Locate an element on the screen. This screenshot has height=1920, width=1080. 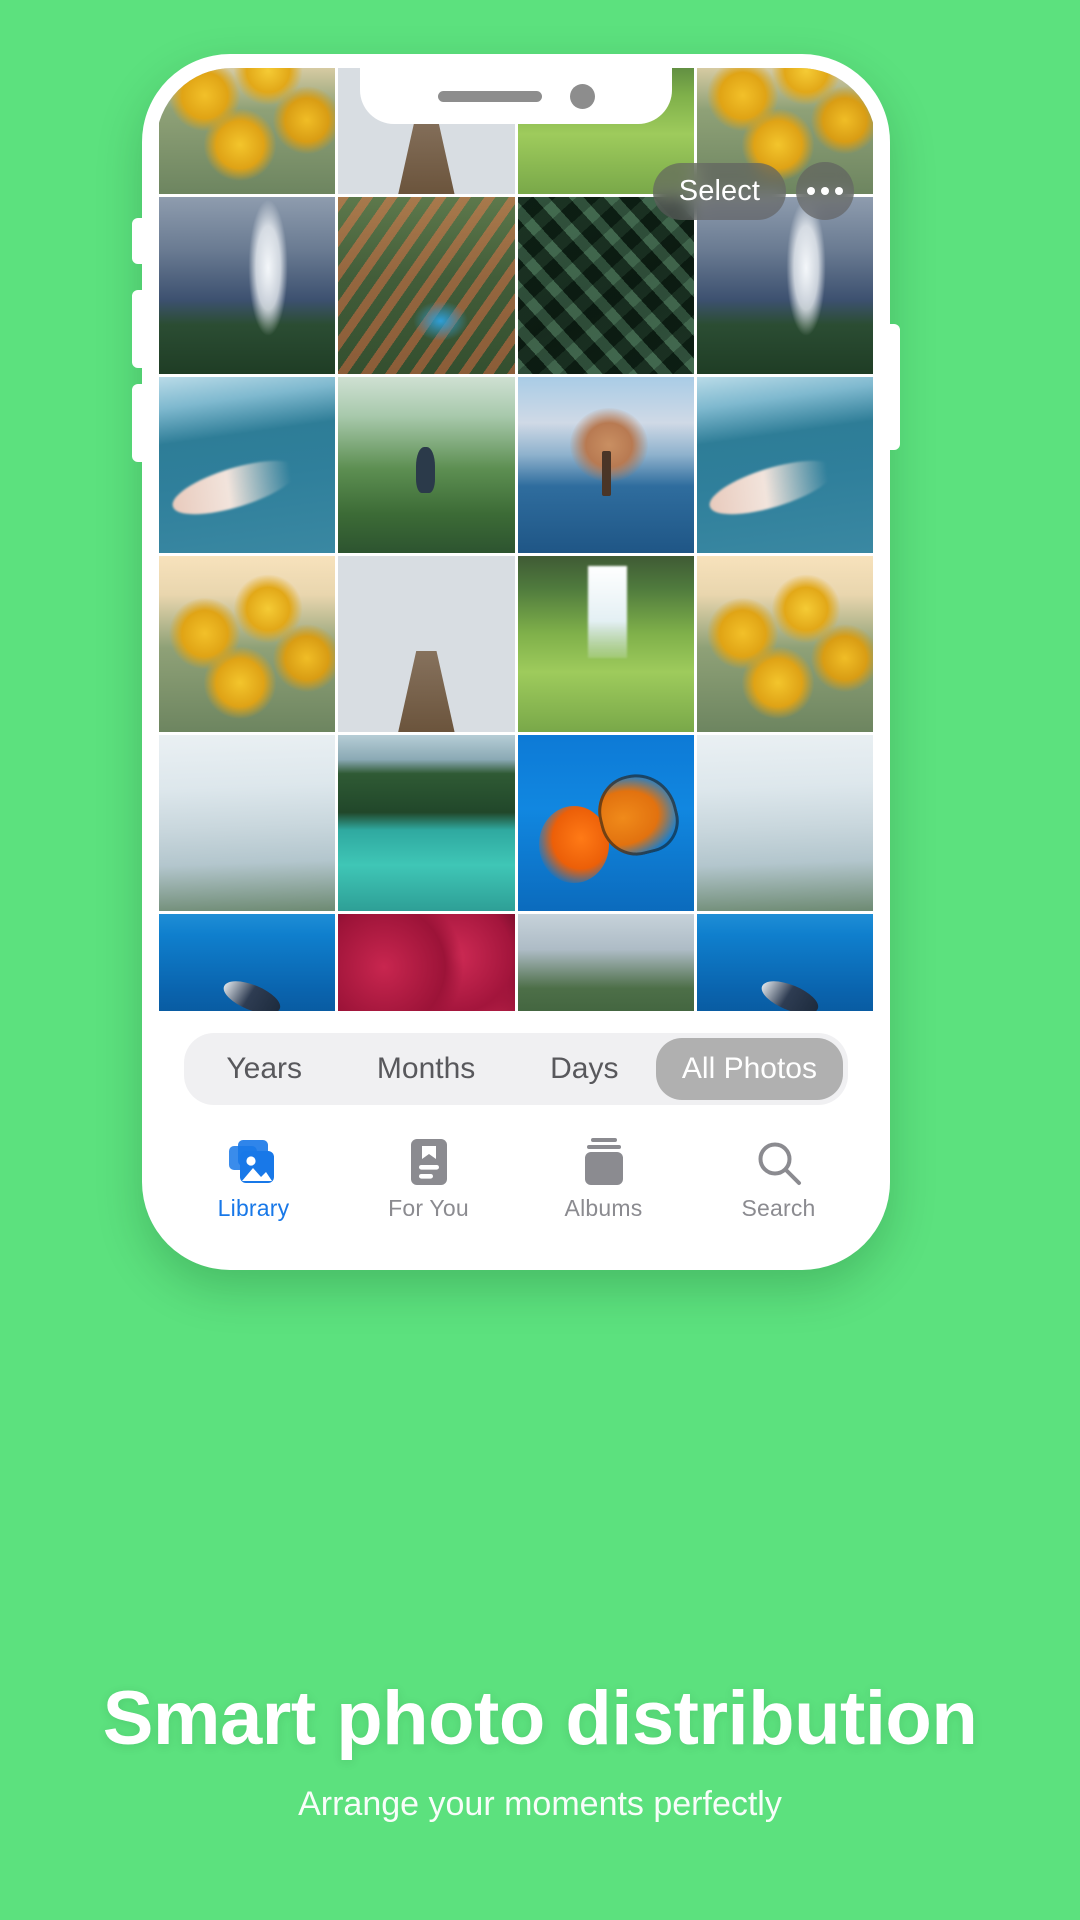
tab-bar: Library For You Albums Search is located at coordinates (516, 1176).